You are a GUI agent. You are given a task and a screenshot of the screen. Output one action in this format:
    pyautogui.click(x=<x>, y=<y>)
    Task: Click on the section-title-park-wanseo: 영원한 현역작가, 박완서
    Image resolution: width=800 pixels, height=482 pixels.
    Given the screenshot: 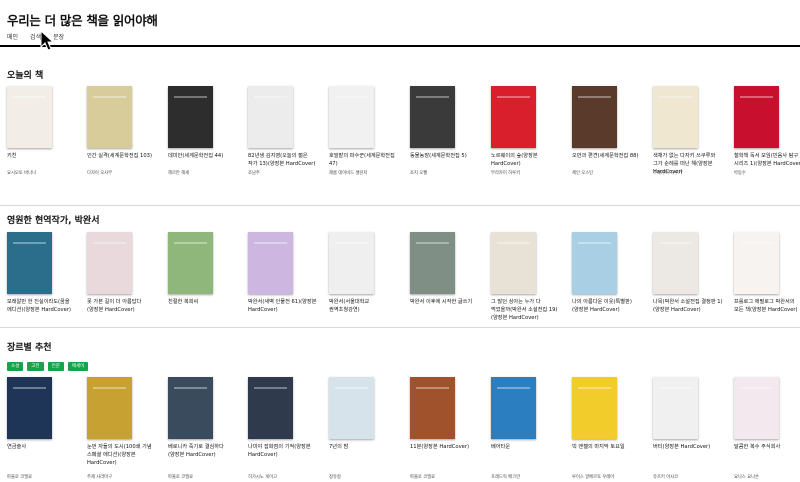 What is the action you would take?
    pyautogui.click(x=53, y=221)
    